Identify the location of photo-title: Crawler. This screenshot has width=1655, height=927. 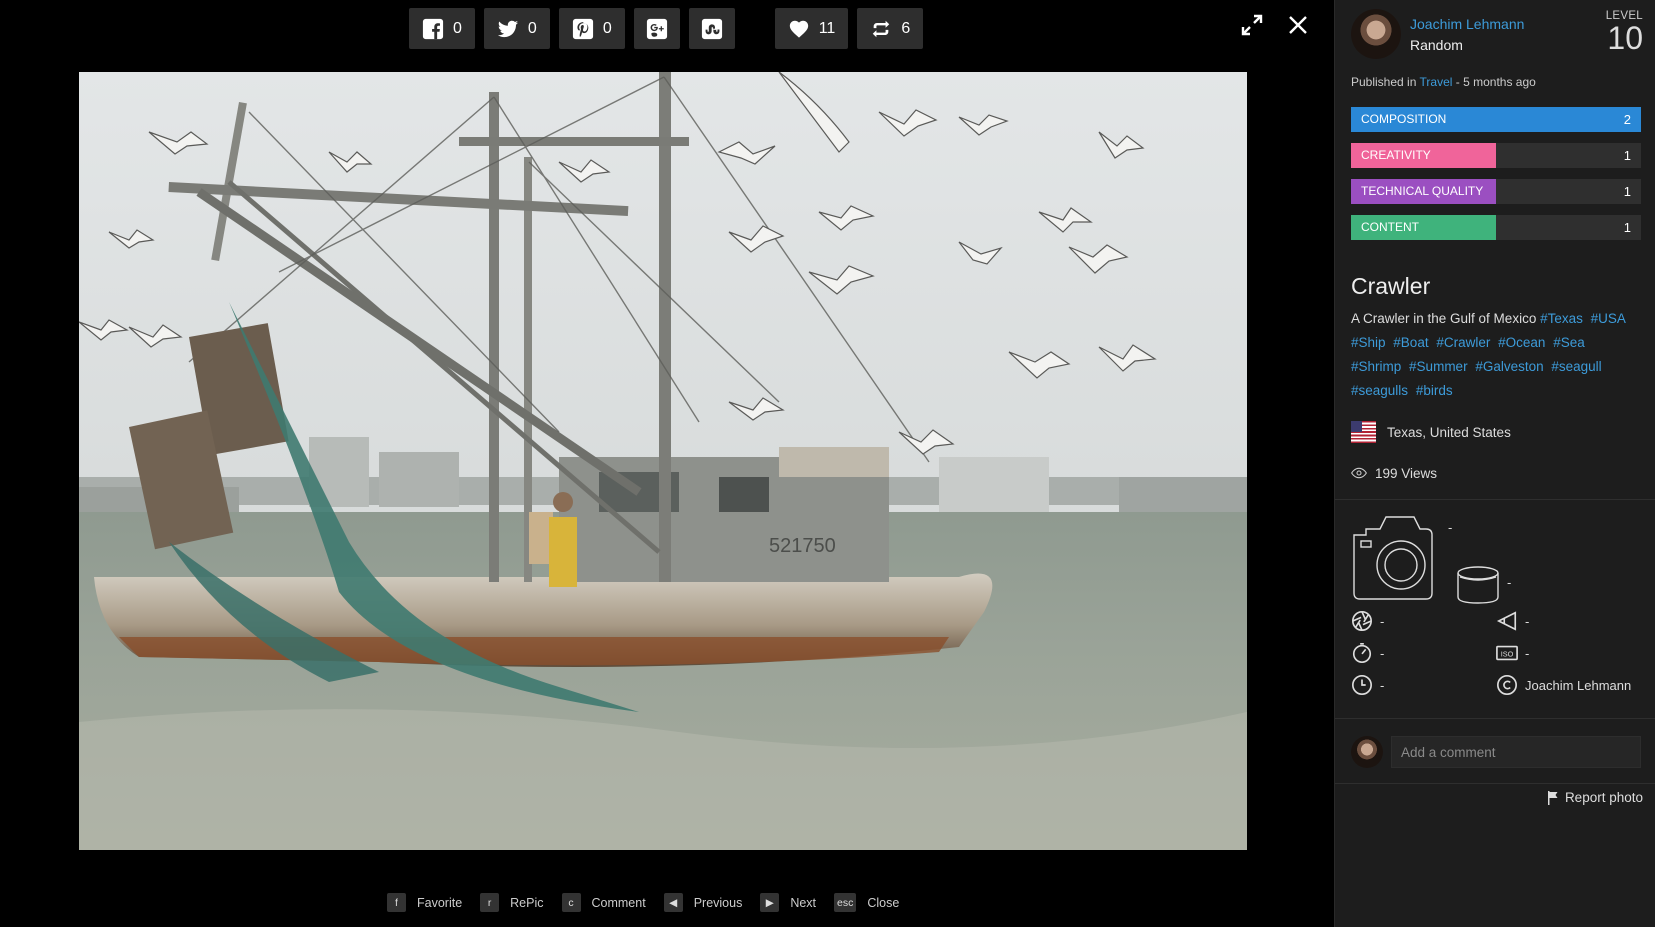
(1391, 286).